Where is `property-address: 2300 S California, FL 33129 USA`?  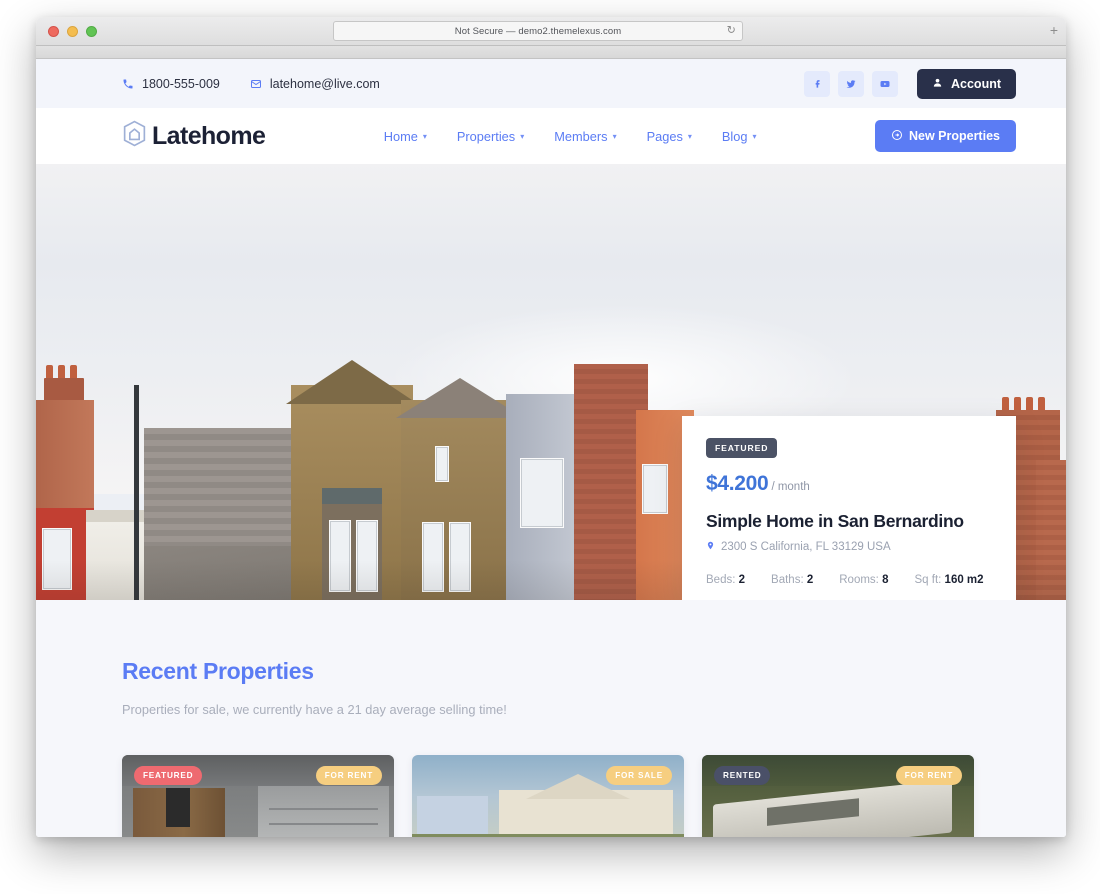
property-address: 2300 S California, FL 33129 USA is located at coordinates (849, 547).